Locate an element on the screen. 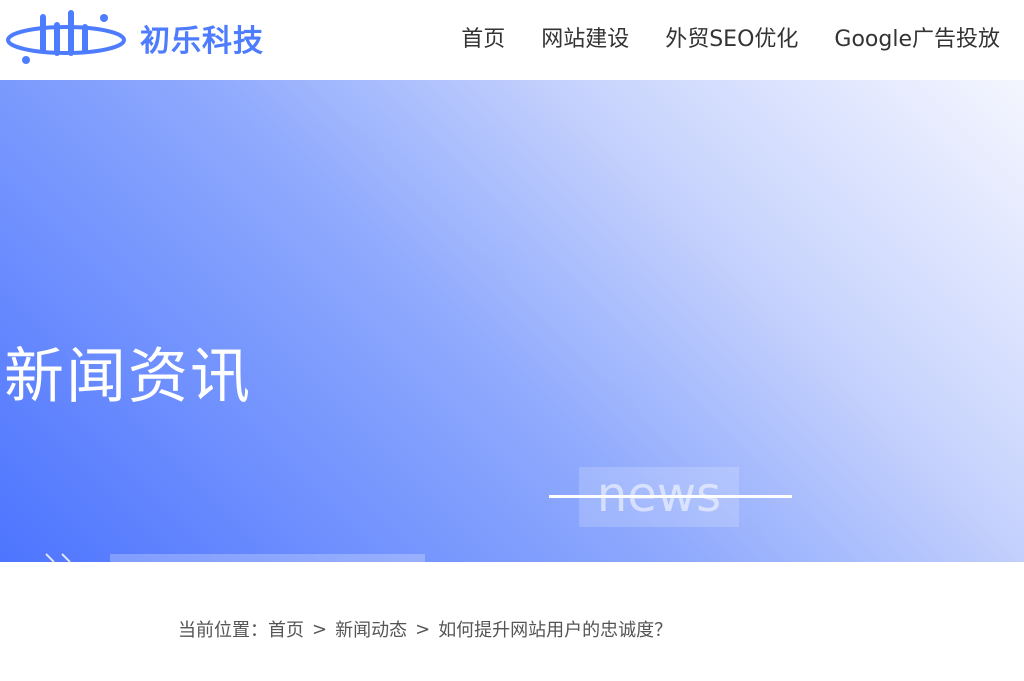 This screenshot has height=681, width=1024. double-chevron-icon is located at coordinates (58, 557).